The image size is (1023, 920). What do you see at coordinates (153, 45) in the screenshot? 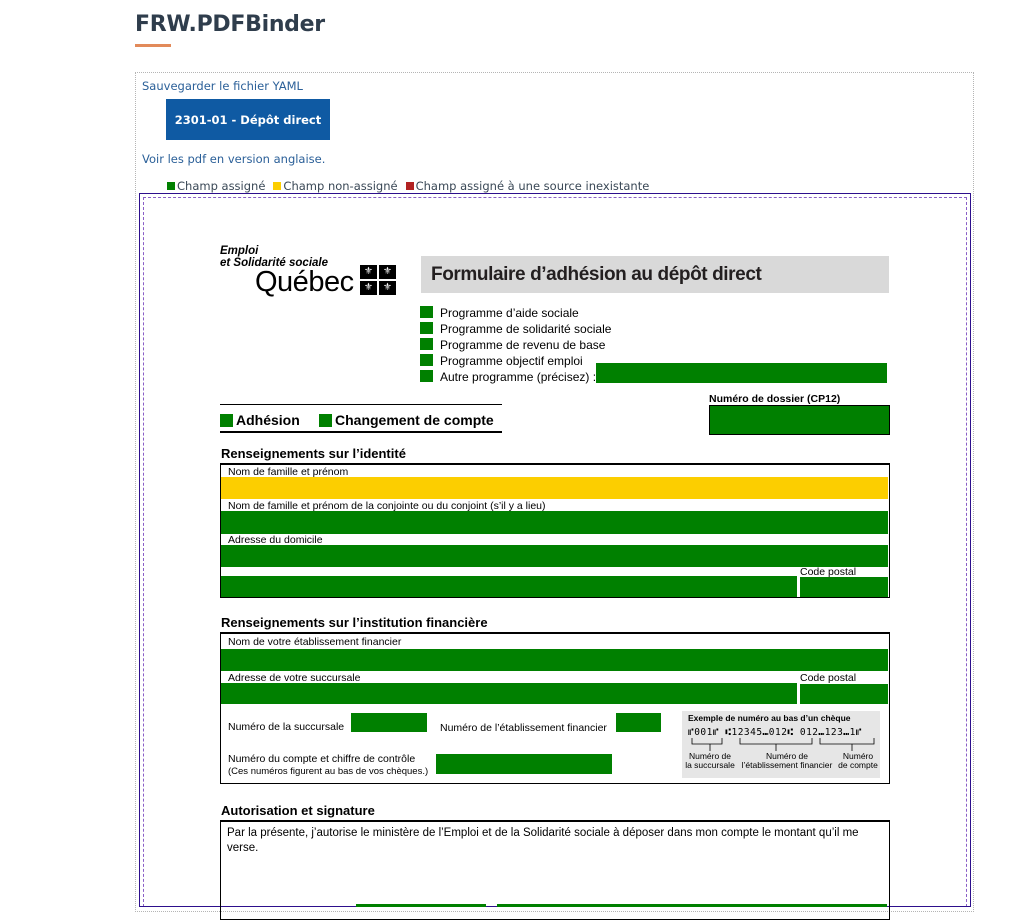
I see `title-underline` at bounding box center [153, 45].